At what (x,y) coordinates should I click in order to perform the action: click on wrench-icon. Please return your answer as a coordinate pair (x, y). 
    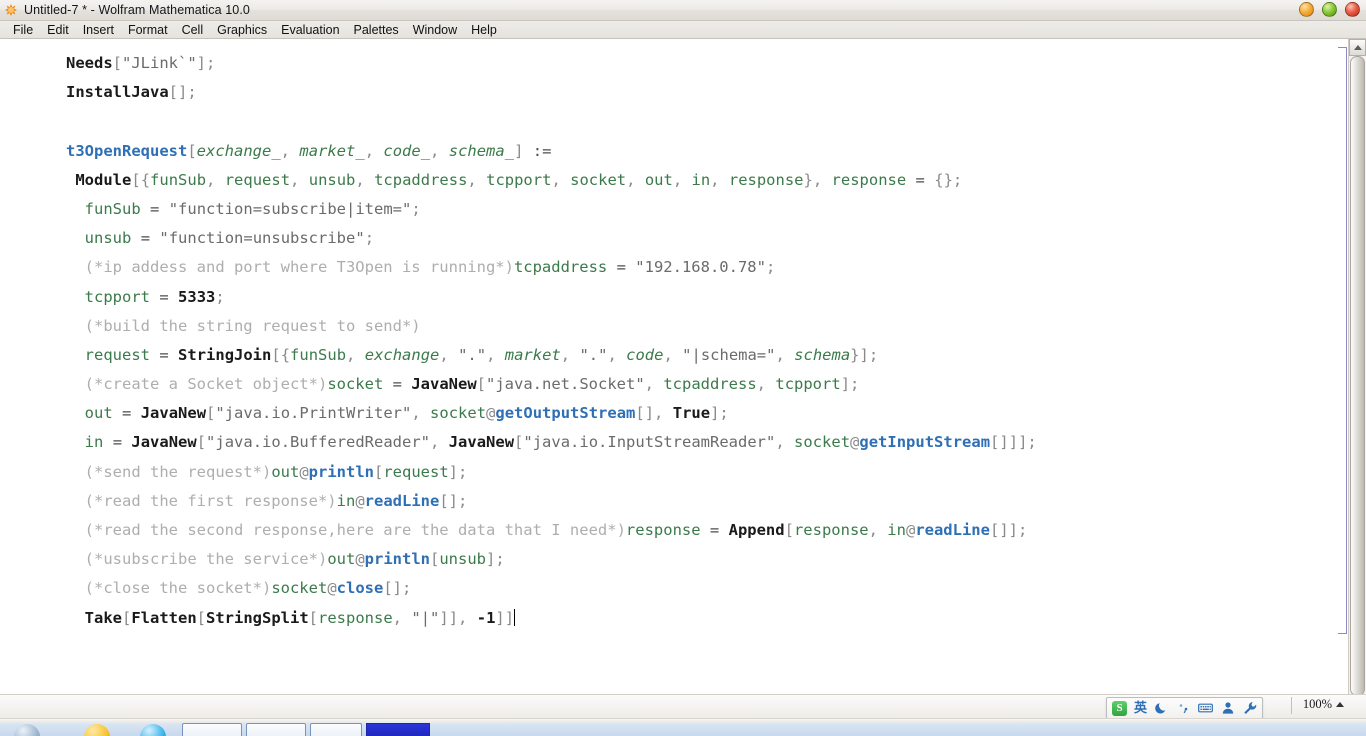
    Looking at the image, I should click on (1249, 708).